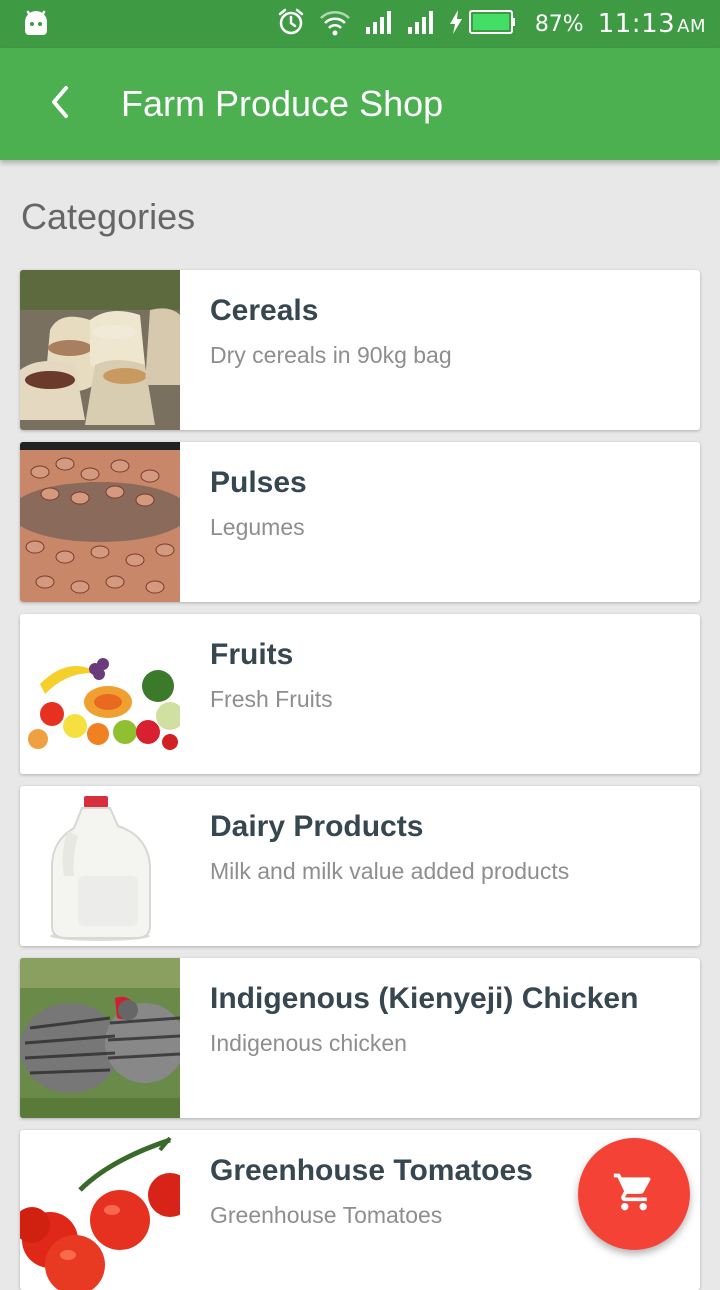 This screenshot has height=1290, width=720. What do you see at coordinates (360, 24) in the screenshot?
I see `status-bar: 87% 11:13 AM` at bounding box center [360, 24].